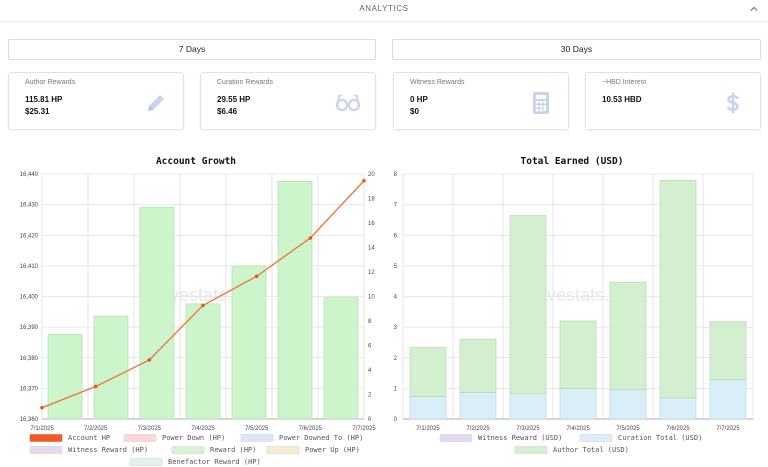 The image size is (768, 467). Describe the element at coordinates (591, 450) in the screenshot. I see `legend-label: Author Total (USD)` at that location.